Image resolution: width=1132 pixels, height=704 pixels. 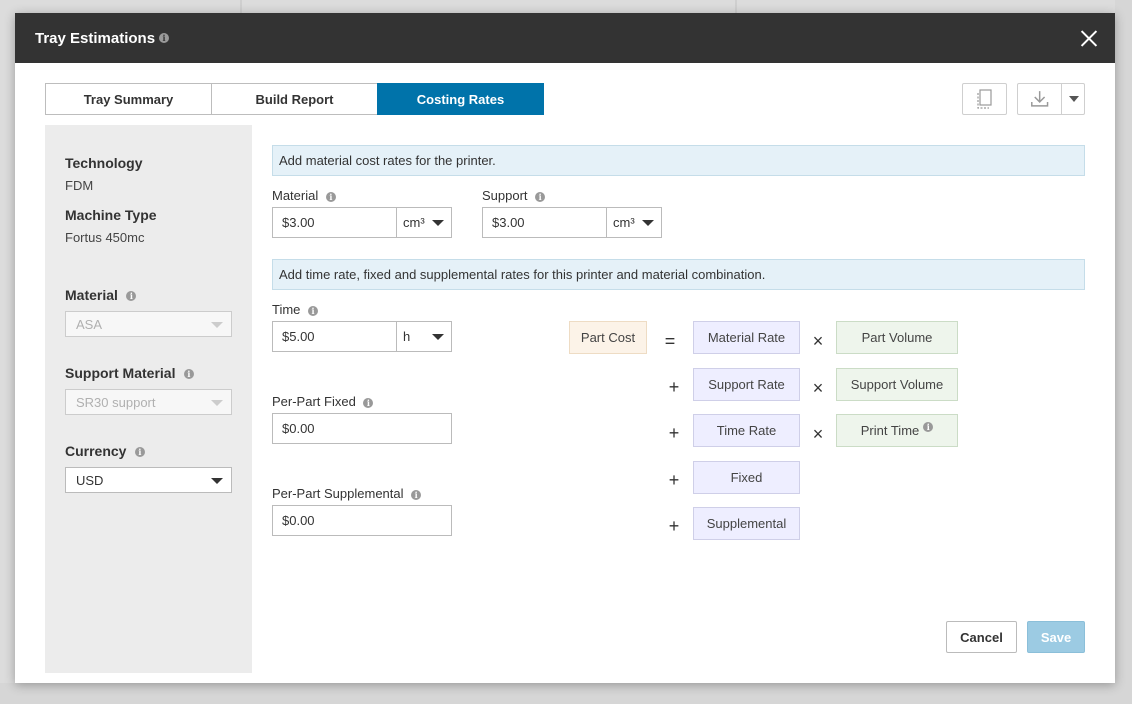 What do you see at coordinates (414, 222) in the screenshot?
I see `material-unit-value: cm³` at bounding box center [414, 222].